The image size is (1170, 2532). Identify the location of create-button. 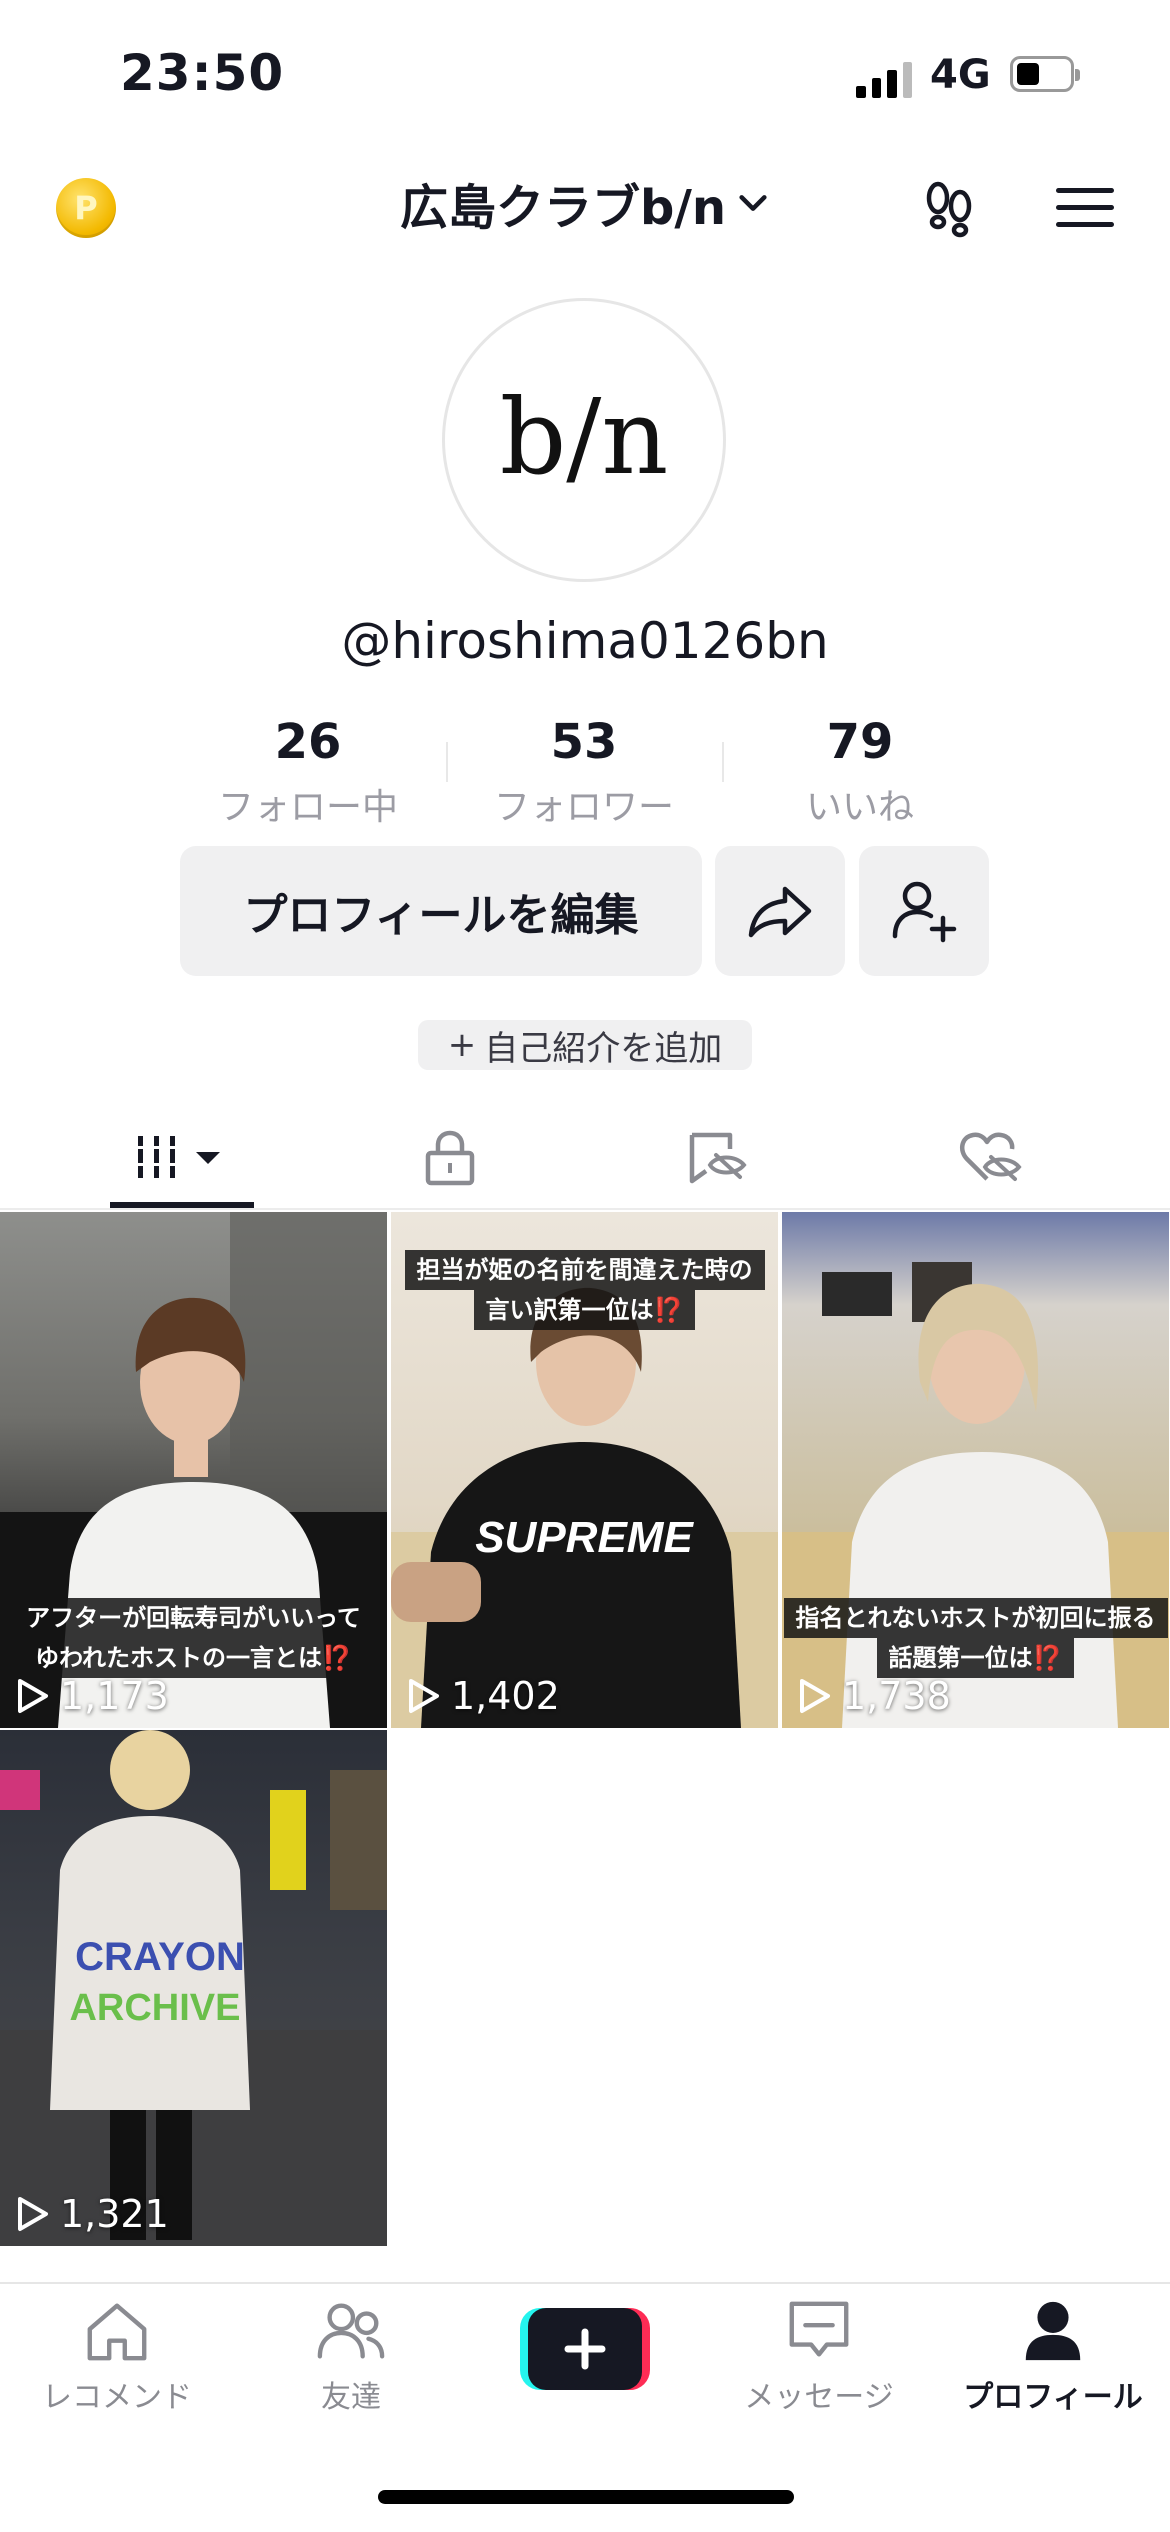
(585, 2349).